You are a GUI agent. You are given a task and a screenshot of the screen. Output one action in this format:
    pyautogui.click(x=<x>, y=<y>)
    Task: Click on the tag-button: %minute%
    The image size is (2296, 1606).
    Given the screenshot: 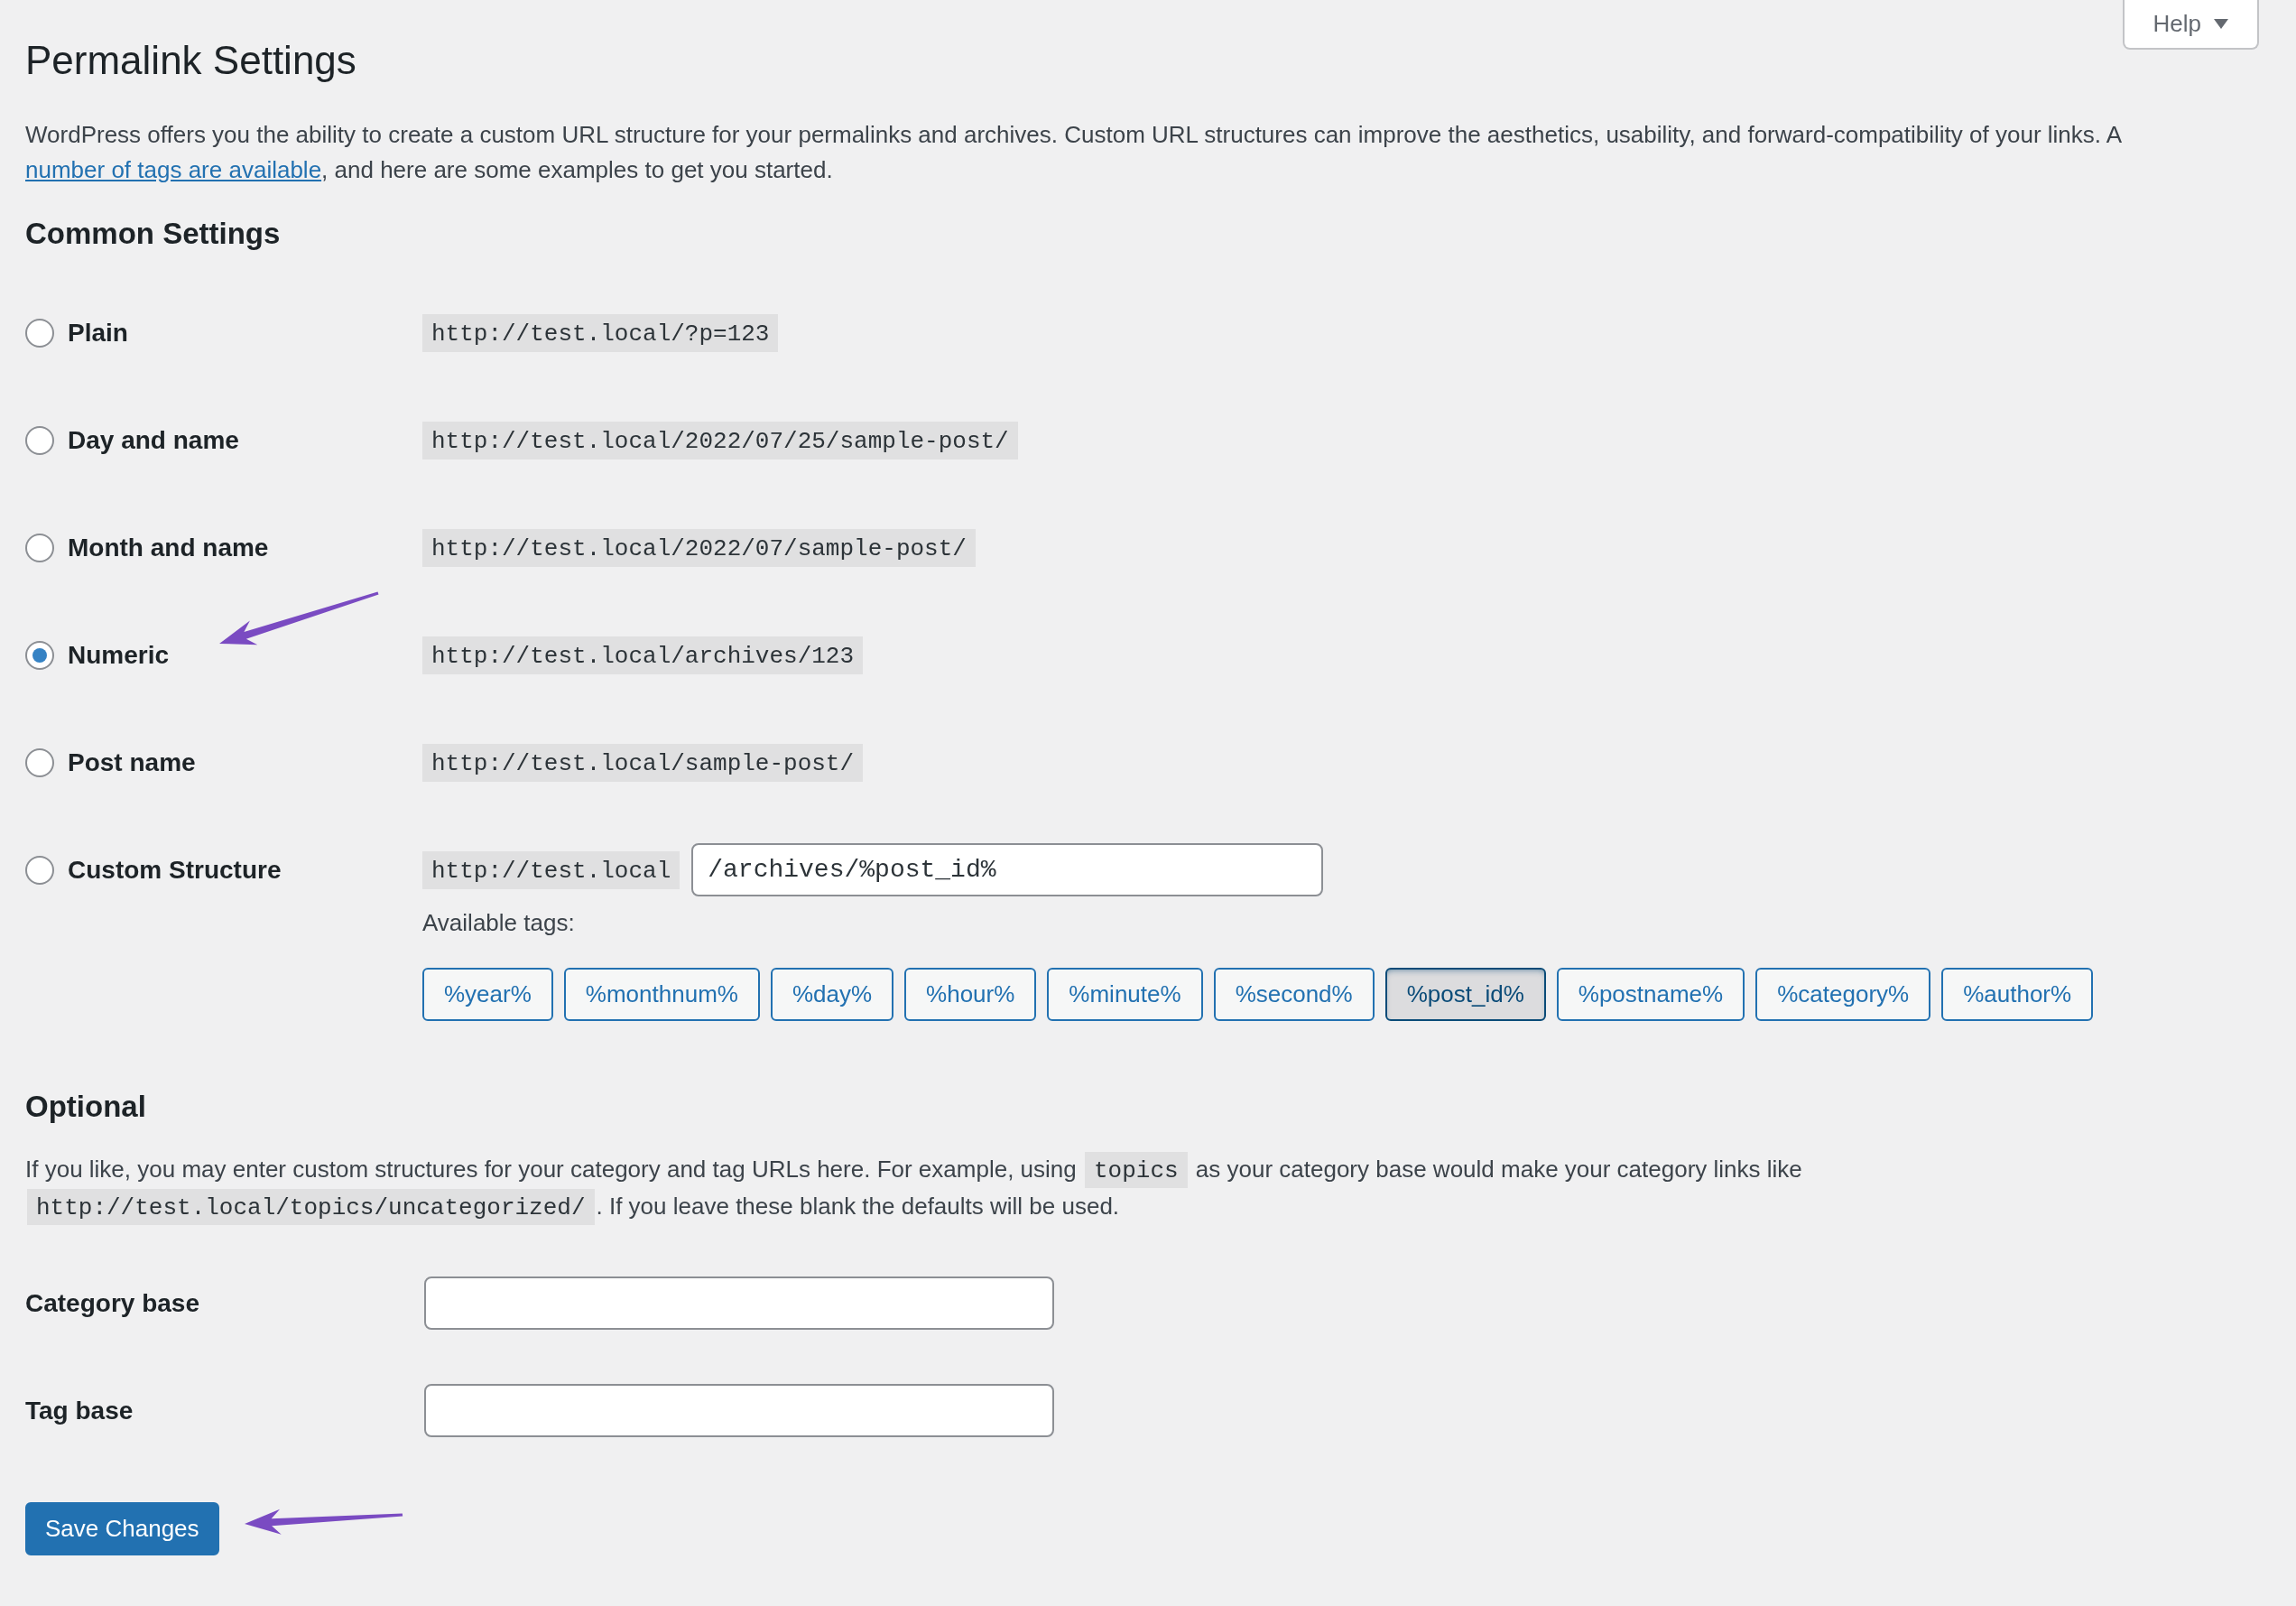 What is the action you would take?
    pyautogui.click(x=1125, y=995)
    